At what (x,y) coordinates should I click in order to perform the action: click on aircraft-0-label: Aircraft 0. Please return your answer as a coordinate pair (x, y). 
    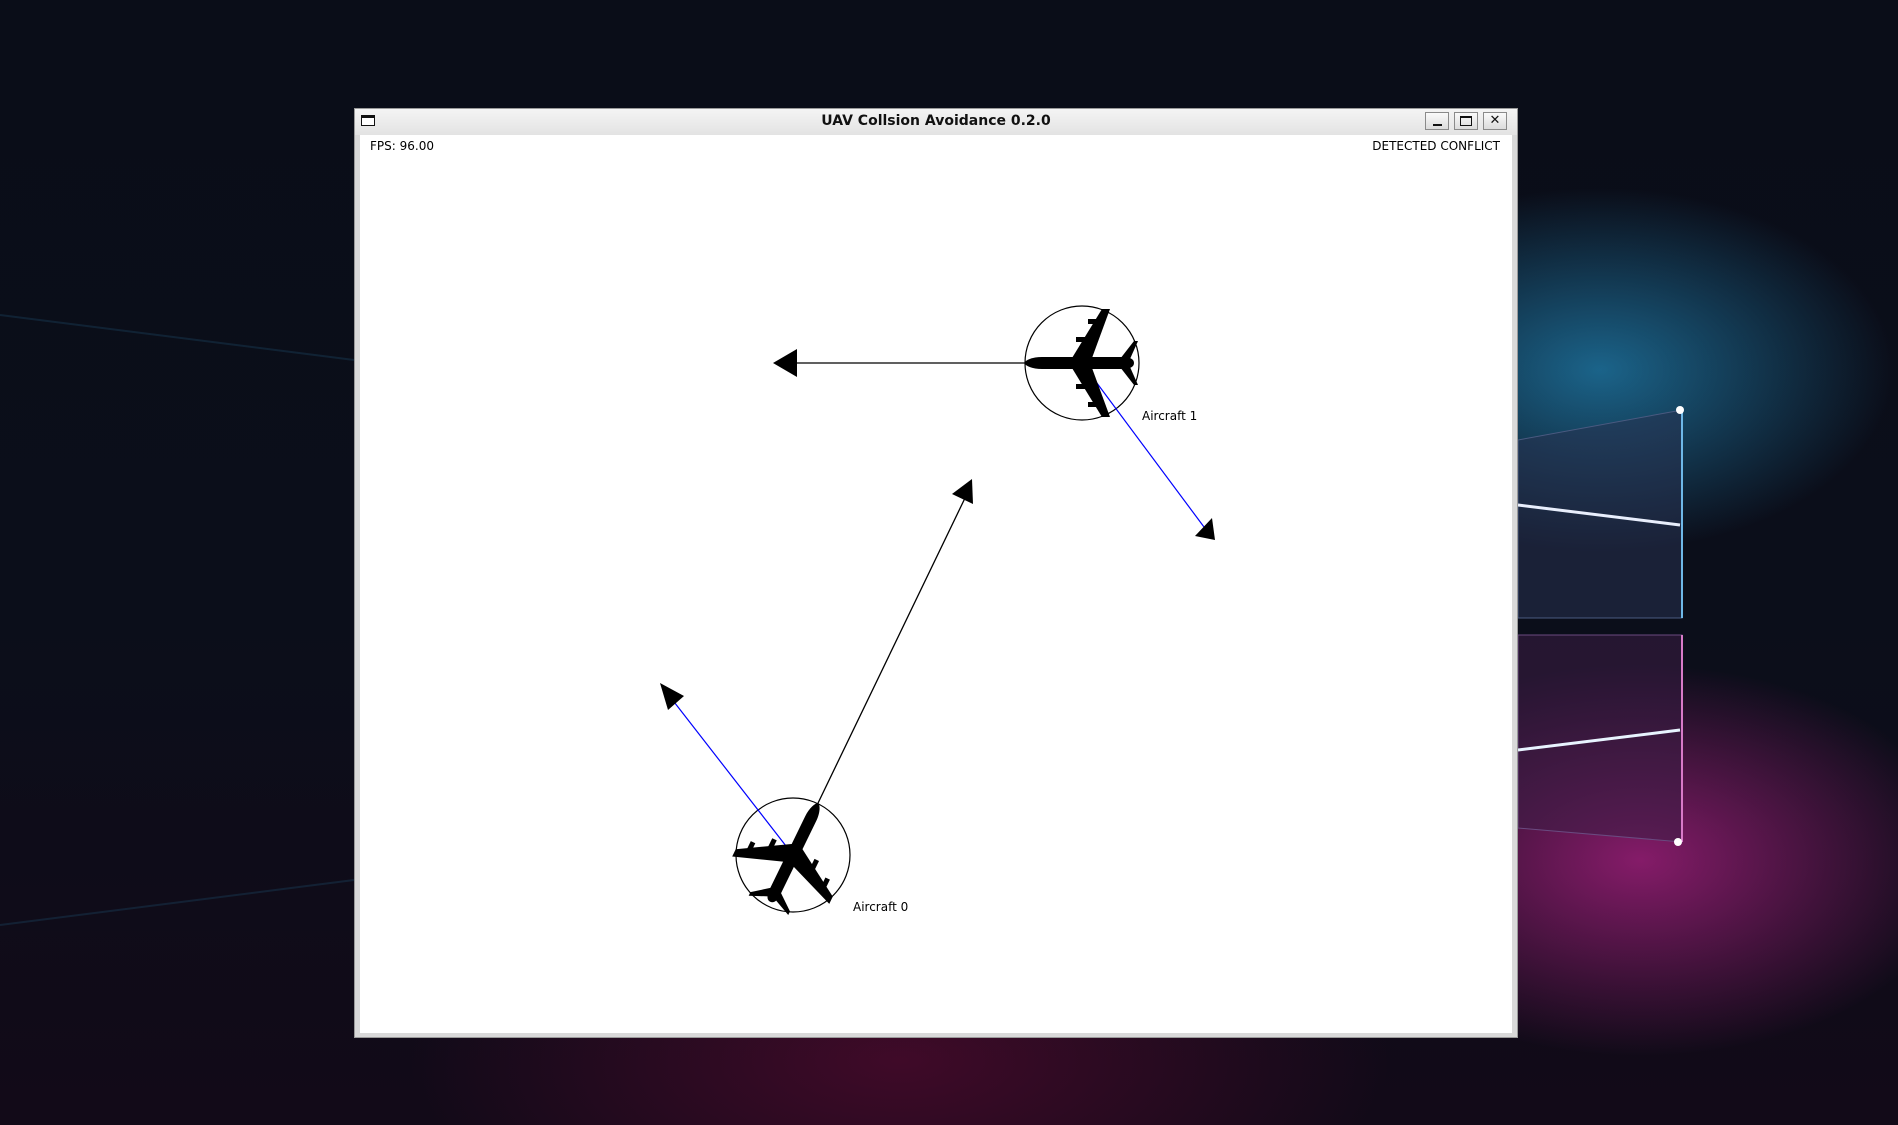
    Looking at the image, I should click on (881, 907).